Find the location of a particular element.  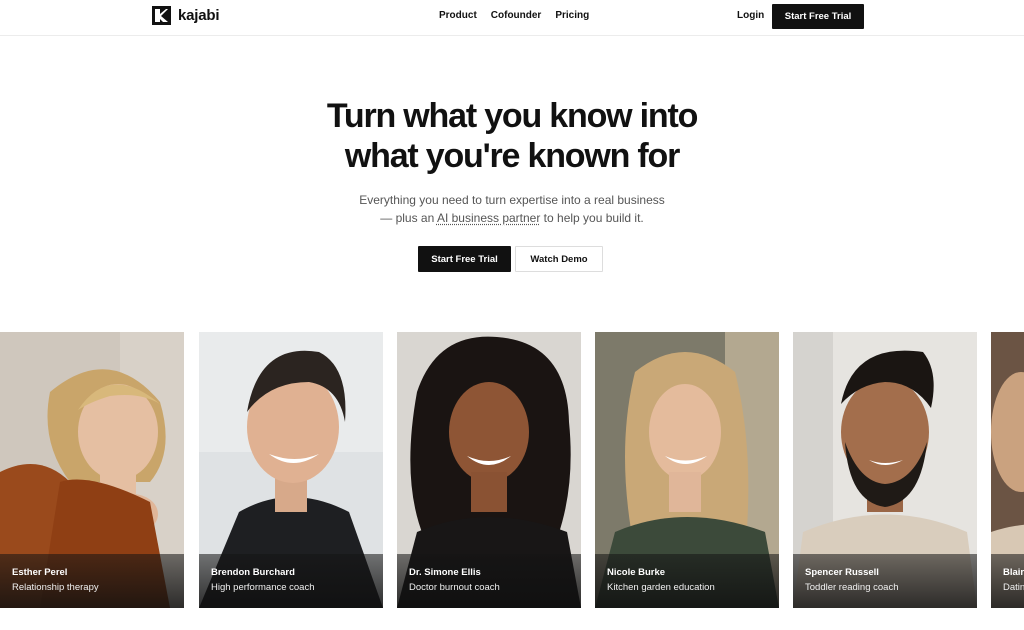

creator-name: Nicole Burke is located at coordinates (636, 572).